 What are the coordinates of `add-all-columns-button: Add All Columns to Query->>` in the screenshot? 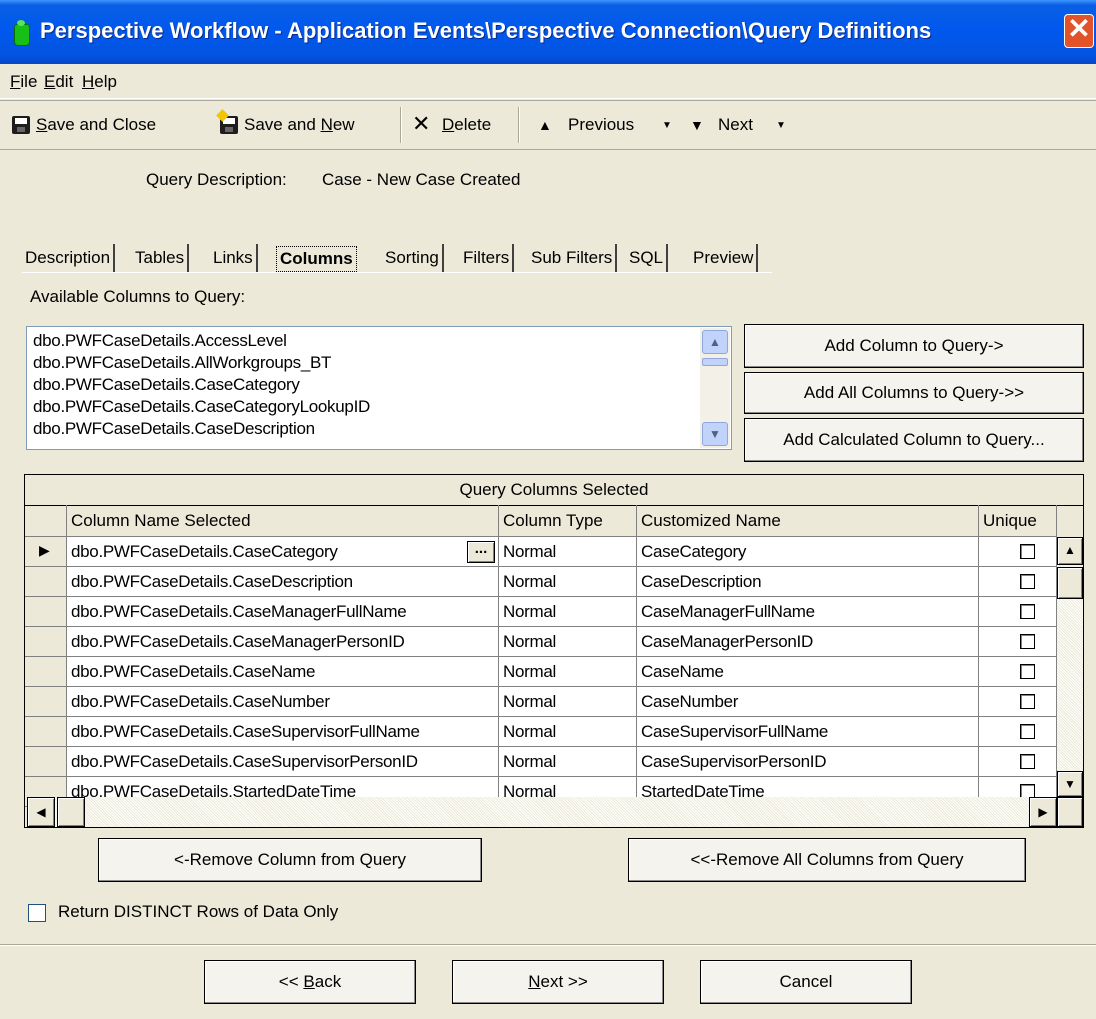 It's located at (914, 393).